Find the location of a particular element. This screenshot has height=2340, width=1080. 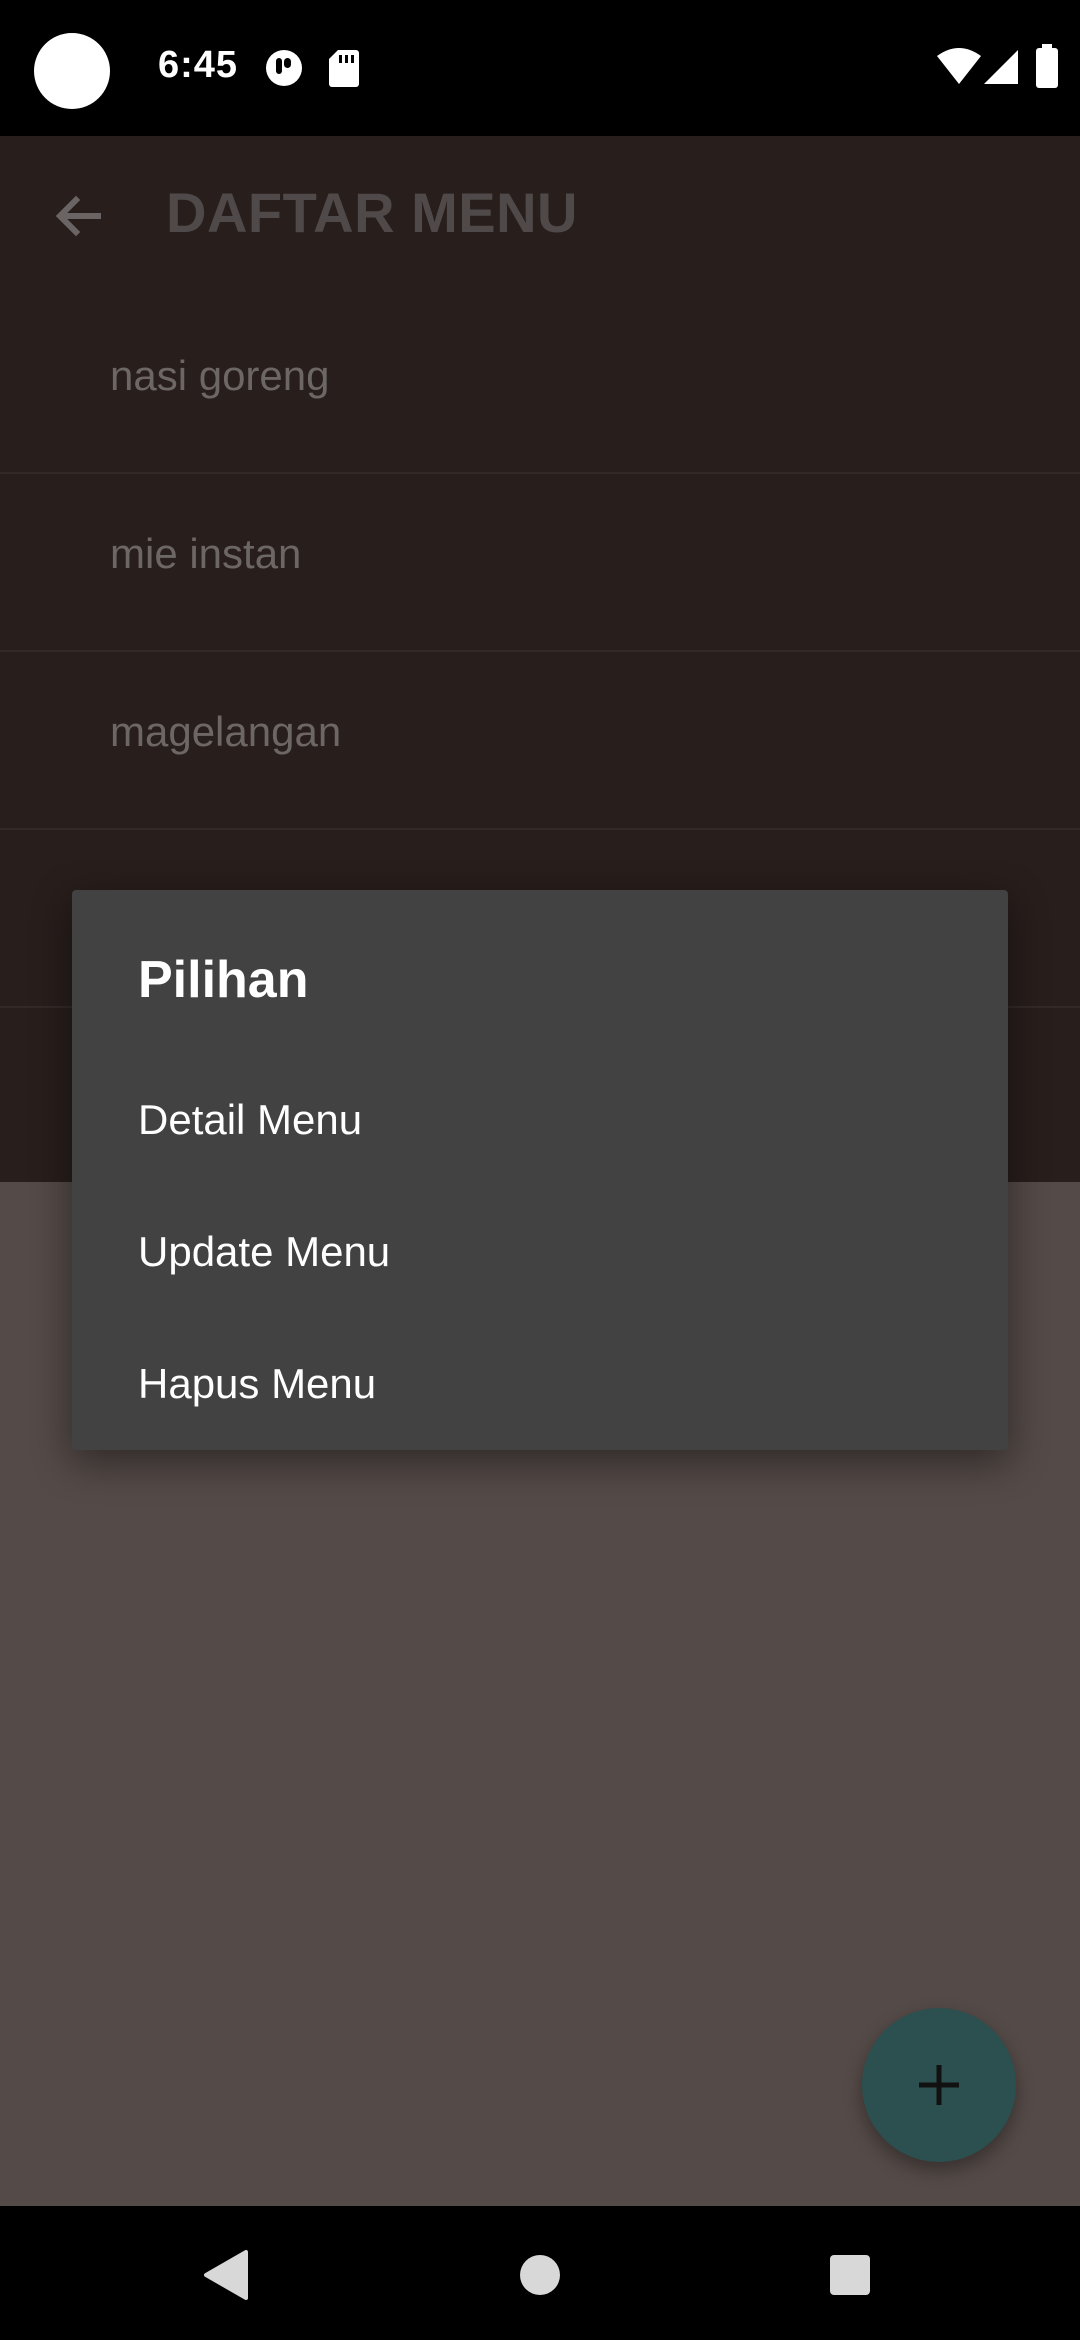

plus-icon is located at coordinates (939, 2085).